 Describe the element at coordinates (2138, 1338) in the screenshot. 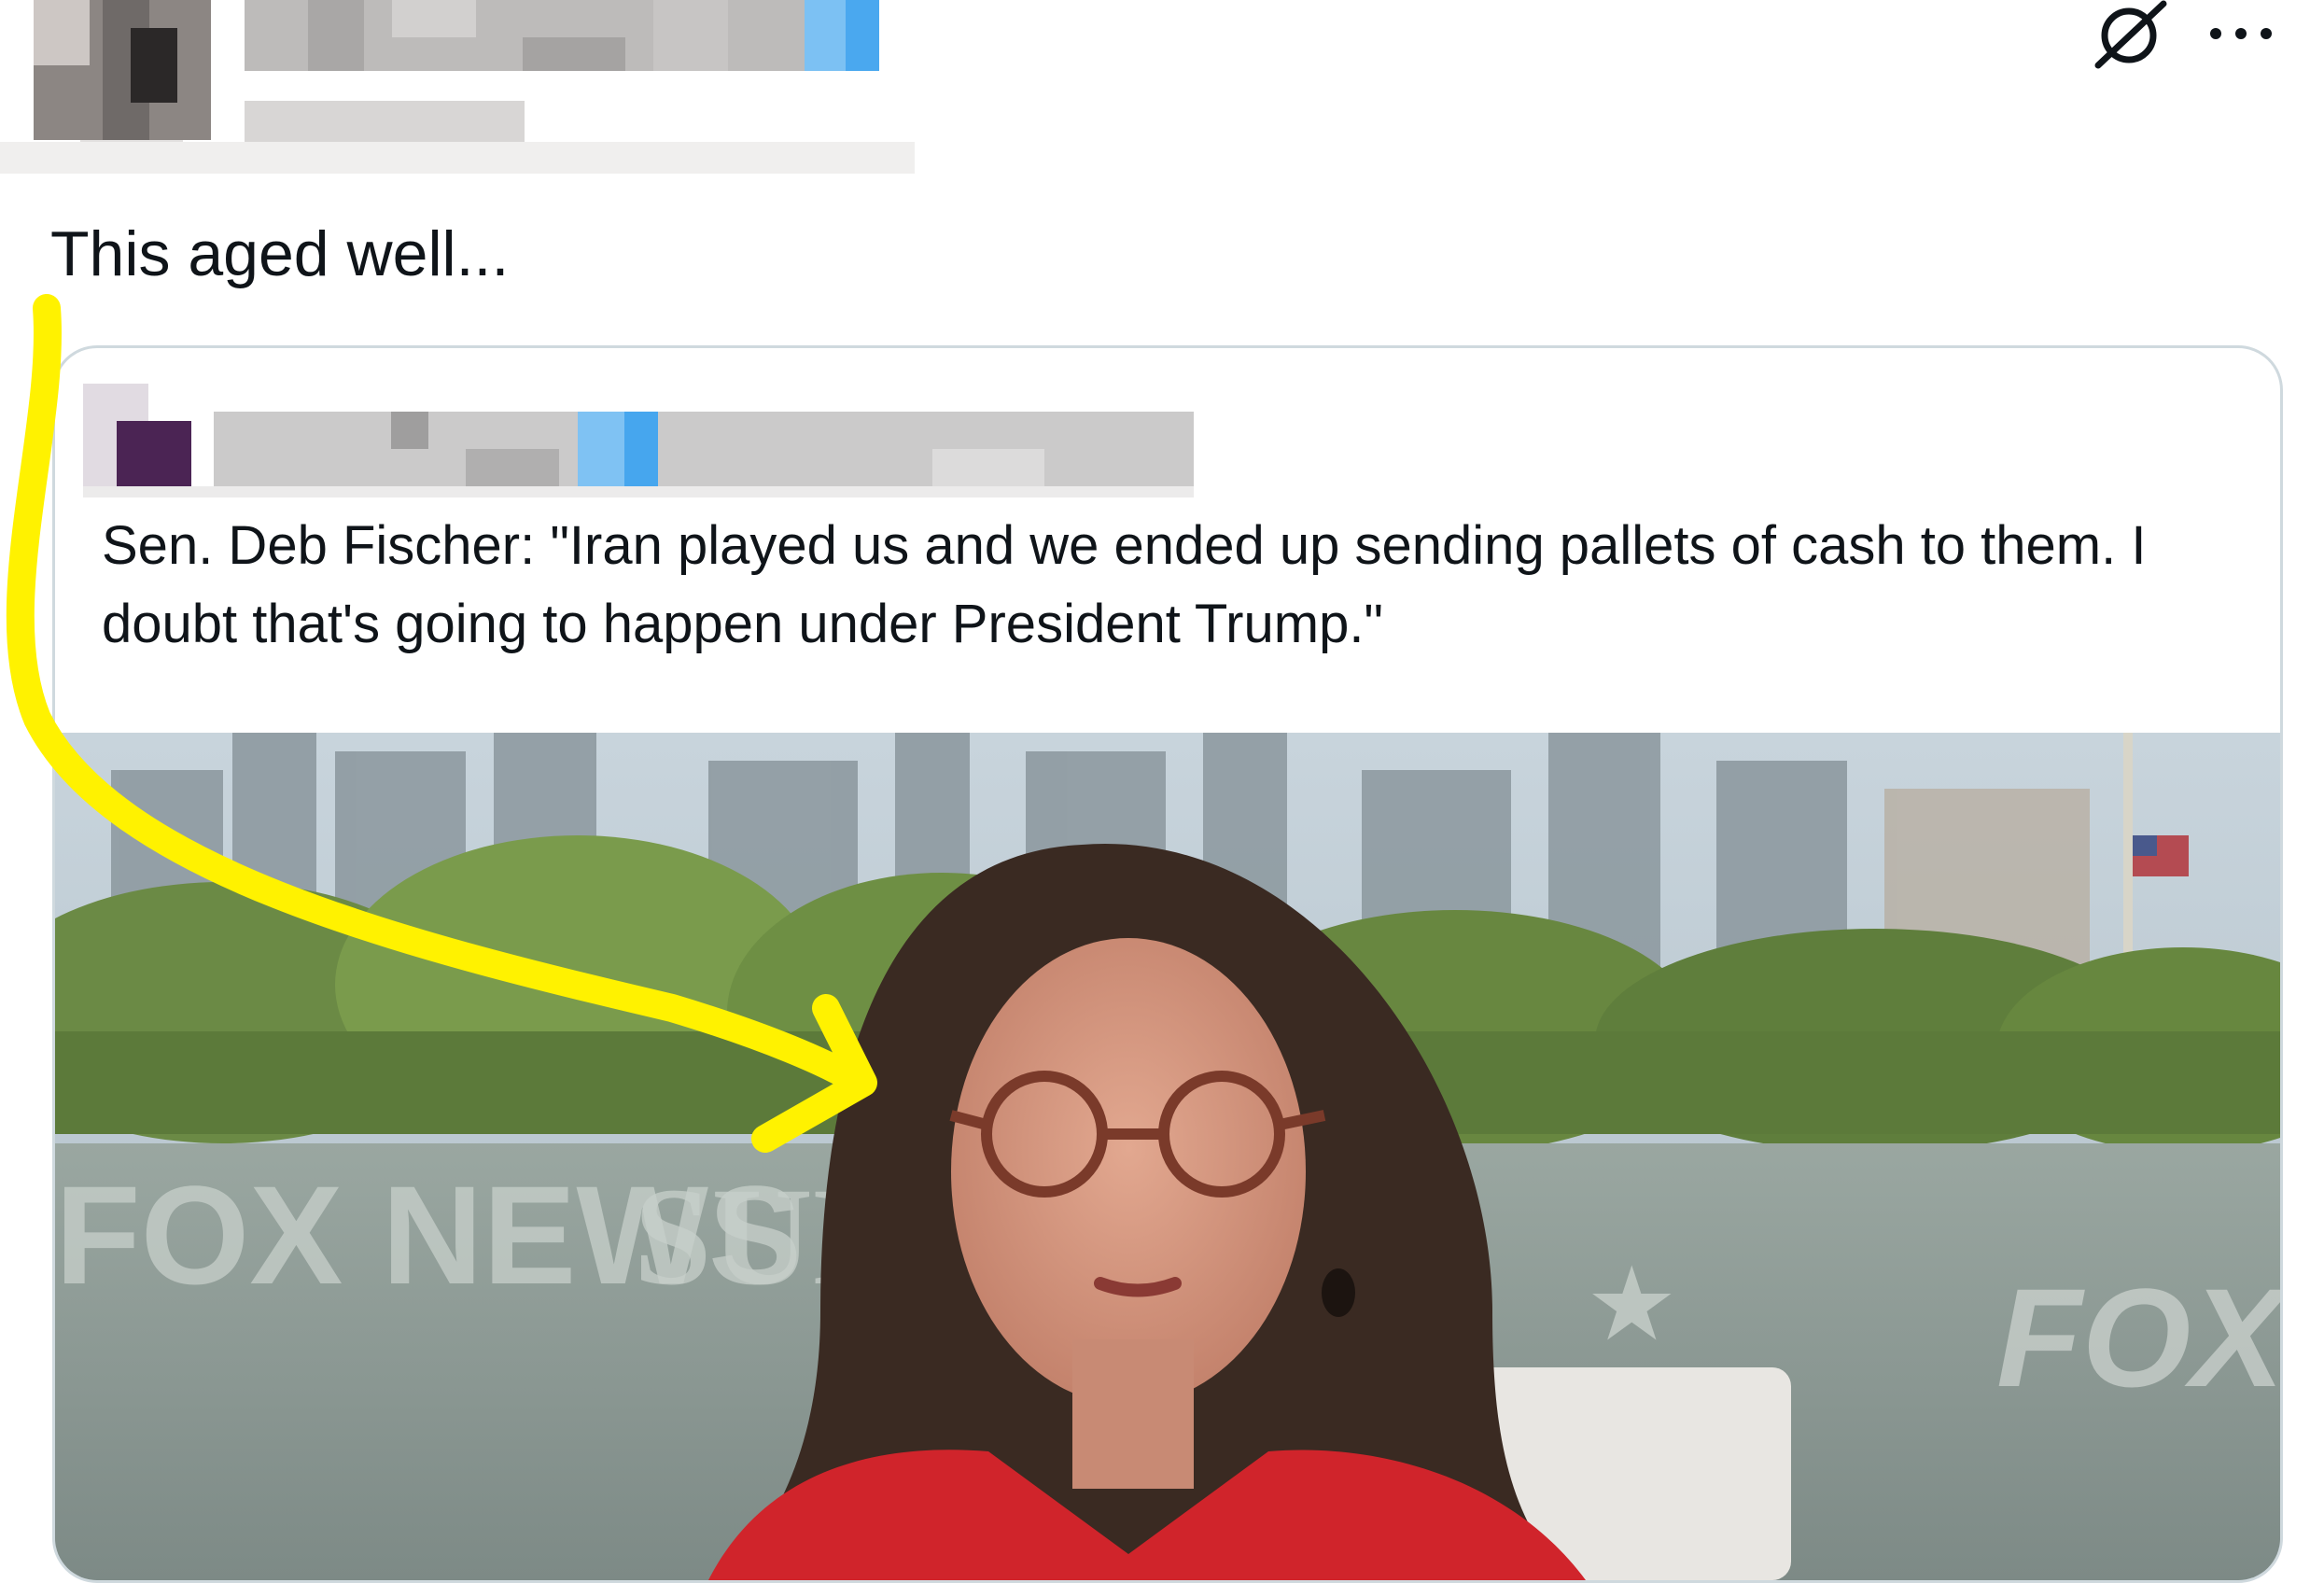

I see `background-text-fox: FOX` at that location.